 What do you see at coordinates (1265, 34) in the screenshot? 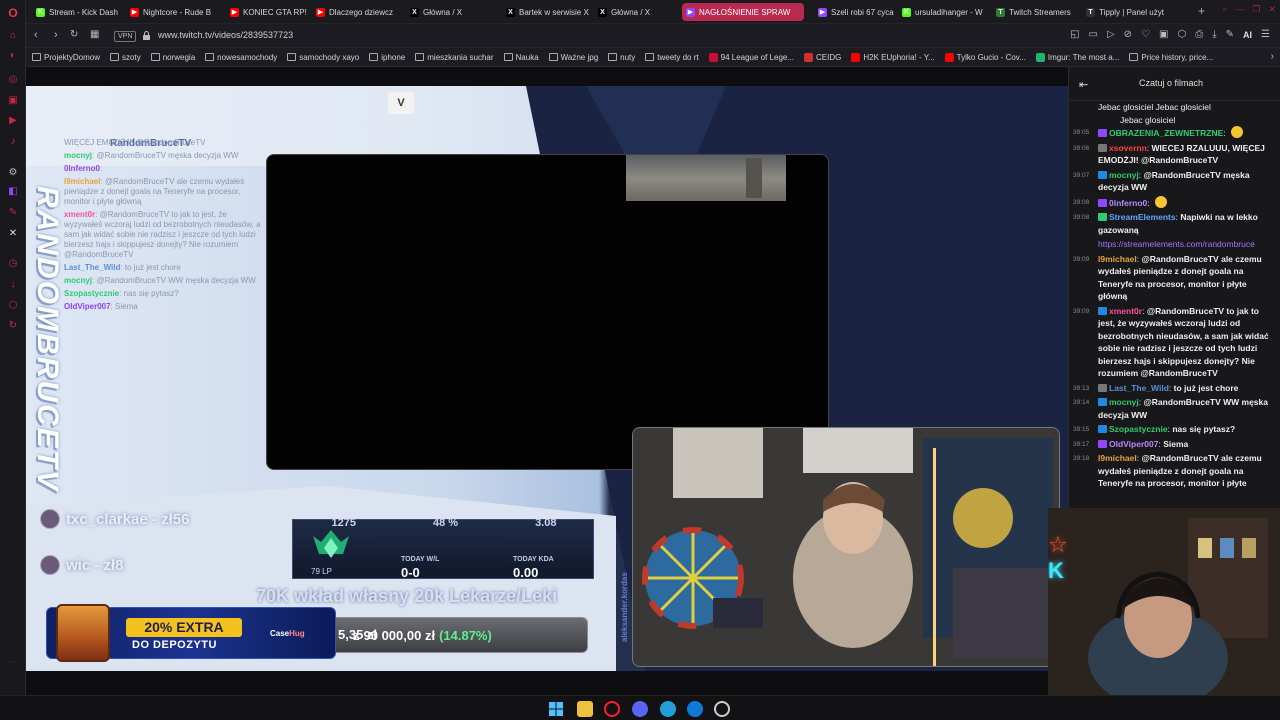
I see `menu-icon: ☰` at bounding box center [1265, 34].